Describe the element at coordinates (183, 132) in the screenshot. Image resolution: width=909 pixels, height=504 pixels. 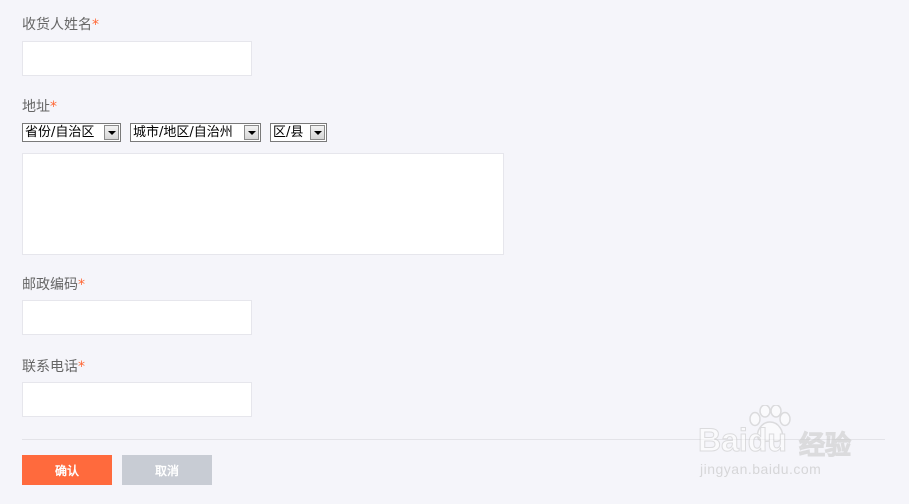
I see `city-select-value: 城市/地区/自治州` at that location.